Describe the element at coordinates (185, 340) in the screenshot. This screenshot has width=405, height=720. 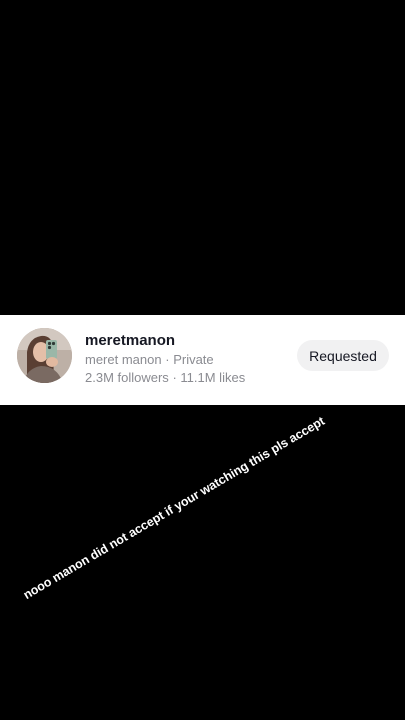
I see `username: meretmanon` at that location.